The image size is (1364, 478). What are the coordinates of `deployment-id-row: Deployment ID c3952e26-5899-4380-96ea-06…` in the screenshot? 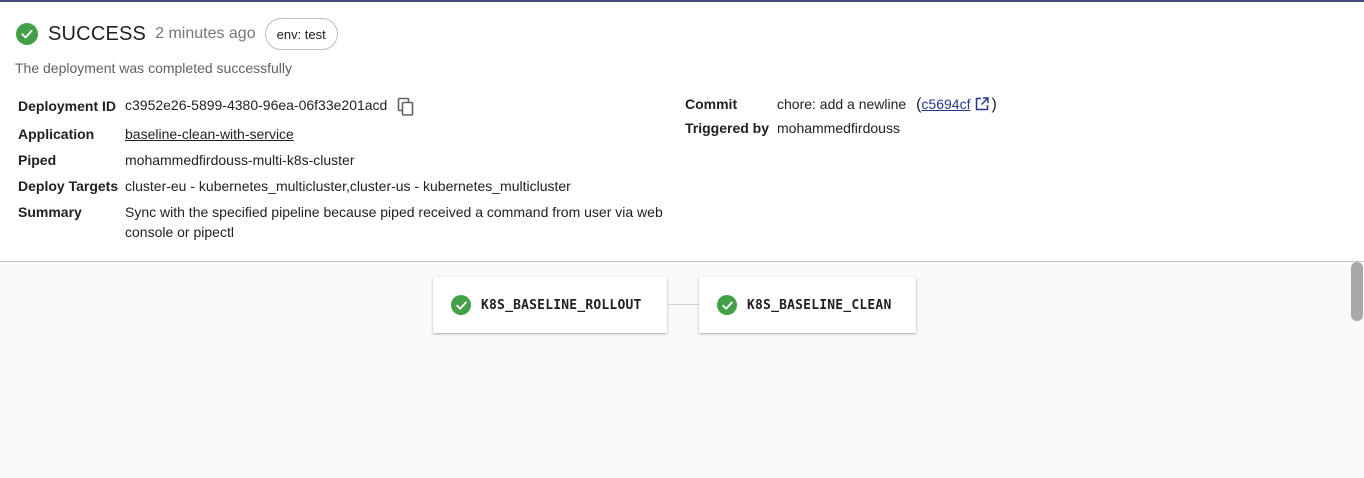 It's located at (348, 106).